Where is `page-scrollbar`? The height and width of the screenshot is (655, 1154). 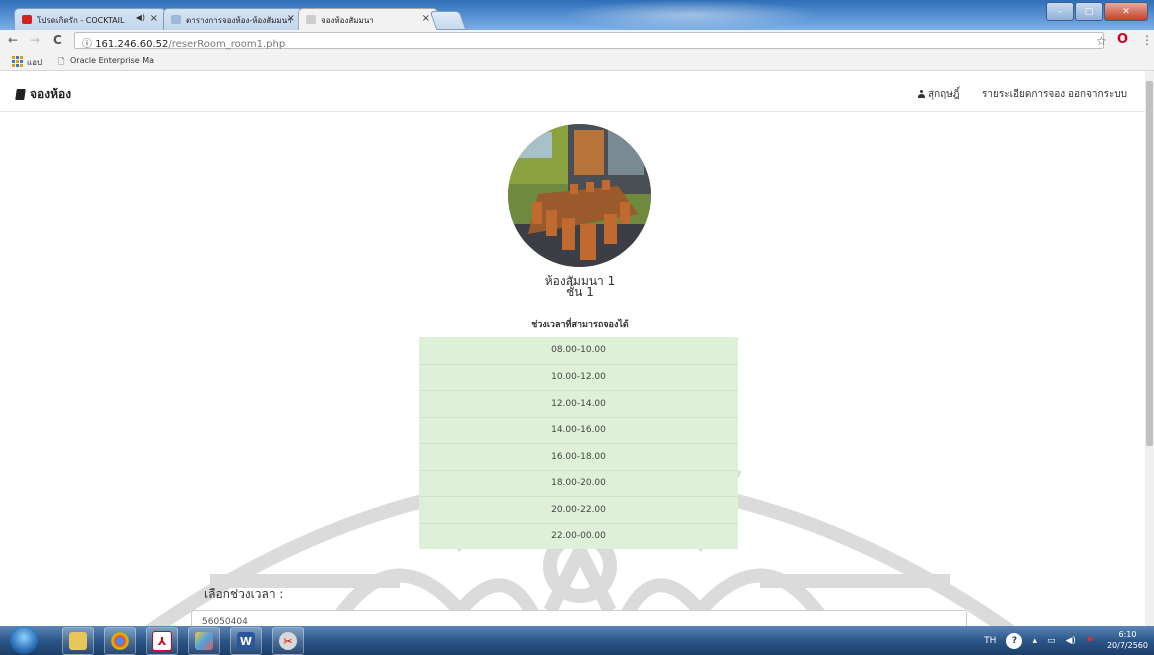
page-scrollbar is located at coordinates (1149, 348).